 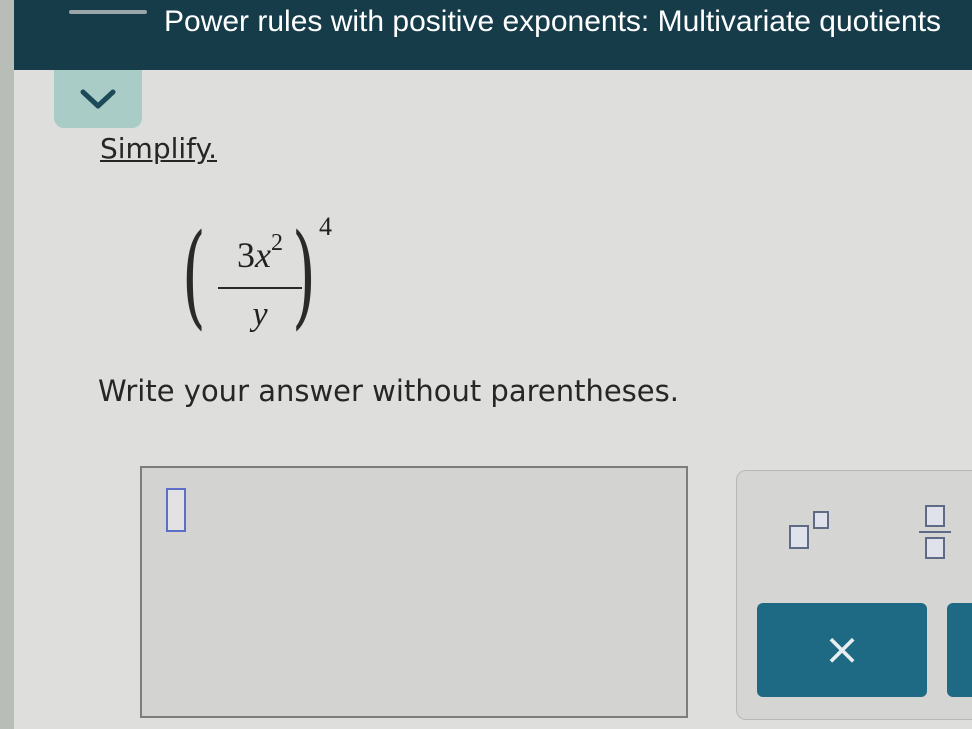 I want to click on problem-prompt: Simplify., so click(x=158, y=148).